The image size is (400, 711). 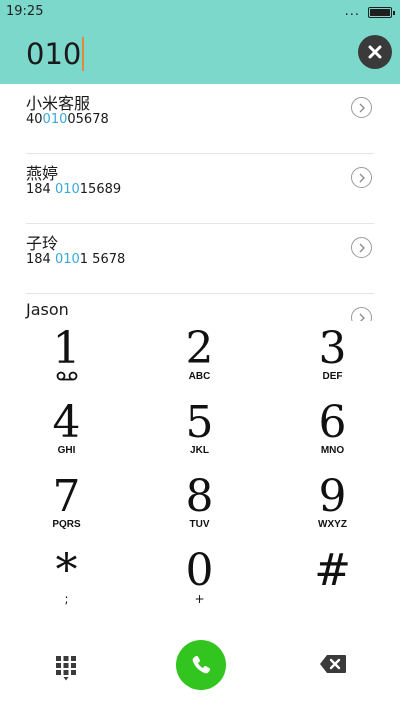 I want to click on contact-name: 子玲, so click(x=42, y=243).